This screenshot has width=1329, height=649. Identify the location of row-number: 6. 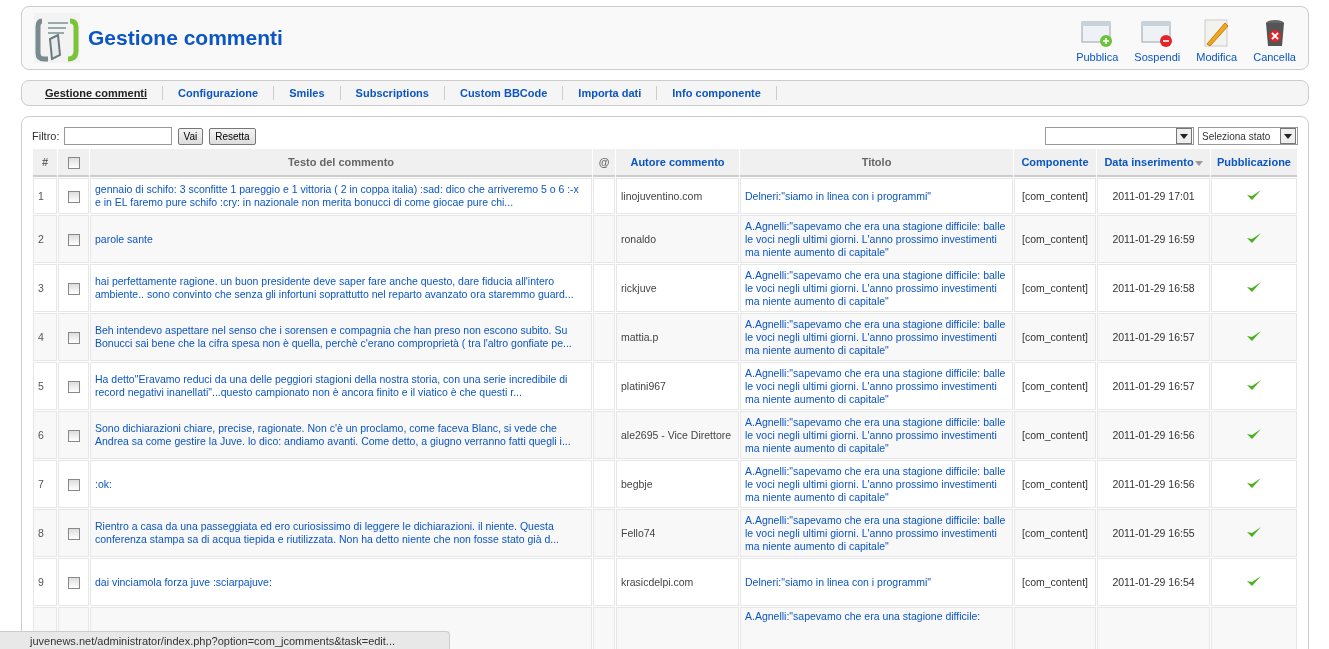
(41, 434).